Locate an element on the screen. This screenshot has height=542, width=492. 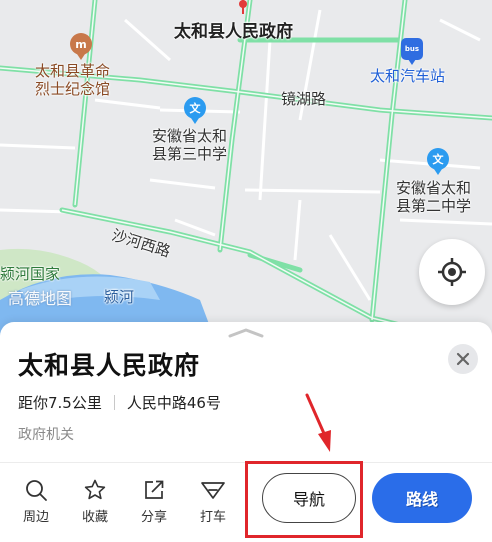
share-button: 分享 is located at coordinates (154, 501).